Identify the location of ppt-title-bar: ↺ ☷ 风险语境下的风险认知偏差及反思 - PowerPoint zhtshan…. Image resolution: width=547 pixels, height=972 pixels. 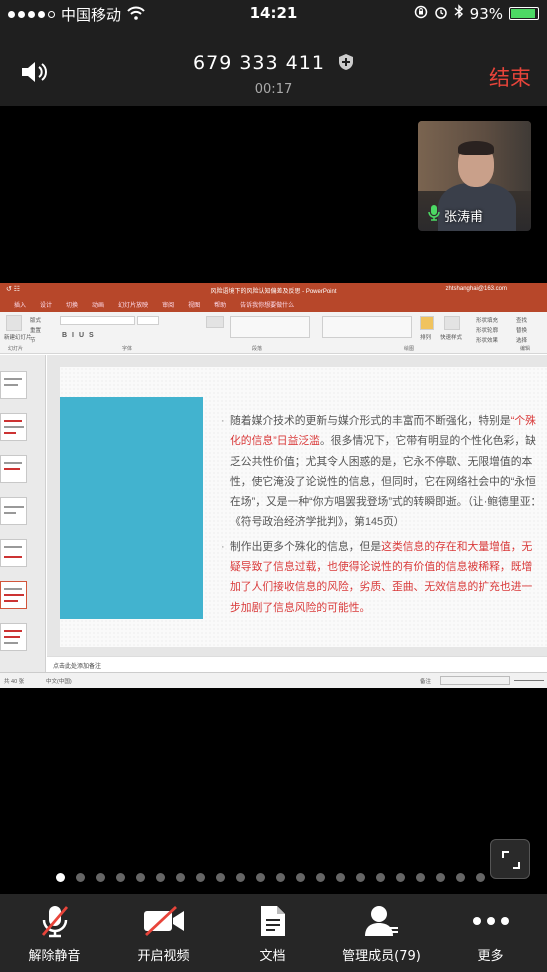
(273, 290).